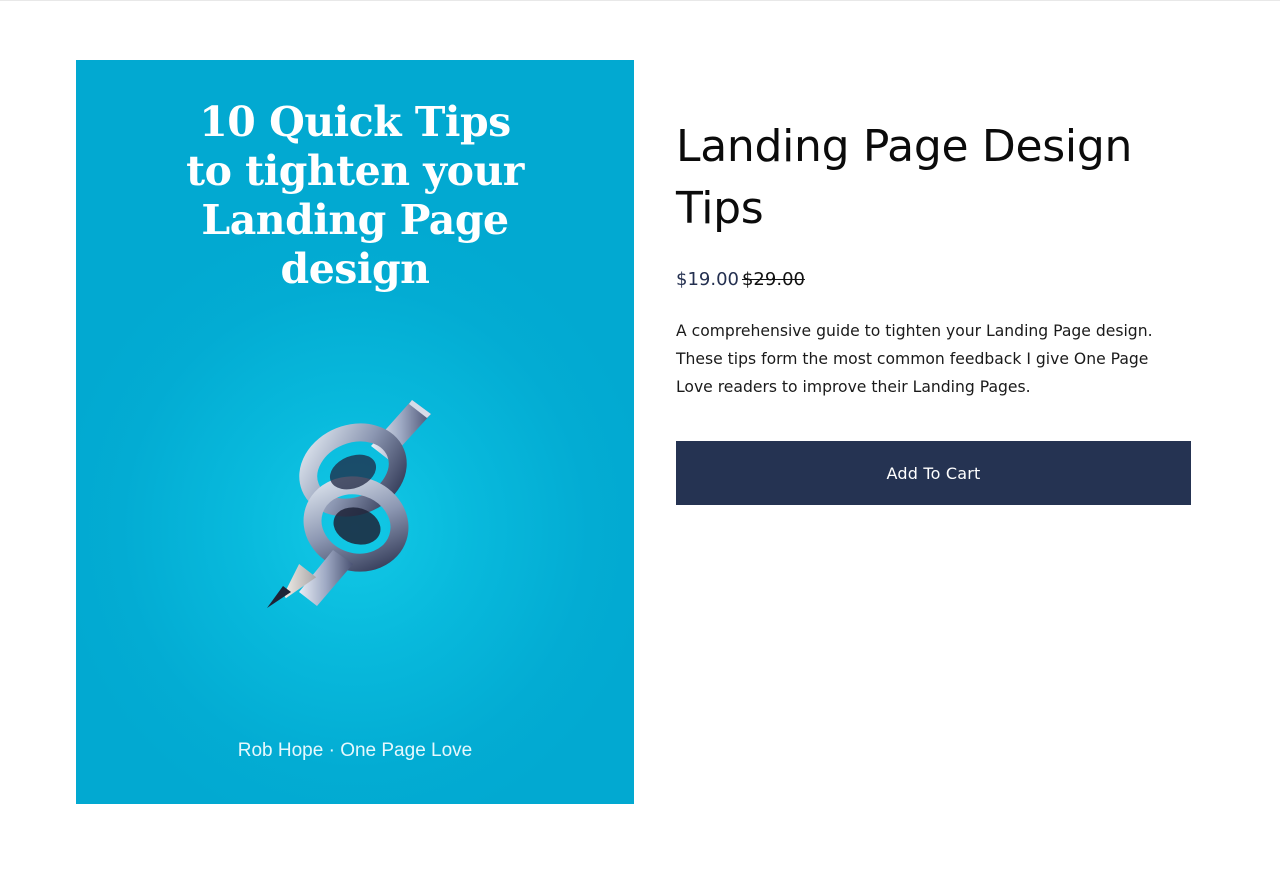  I want to click on knotted-pencil-icon, so click(349, 504).